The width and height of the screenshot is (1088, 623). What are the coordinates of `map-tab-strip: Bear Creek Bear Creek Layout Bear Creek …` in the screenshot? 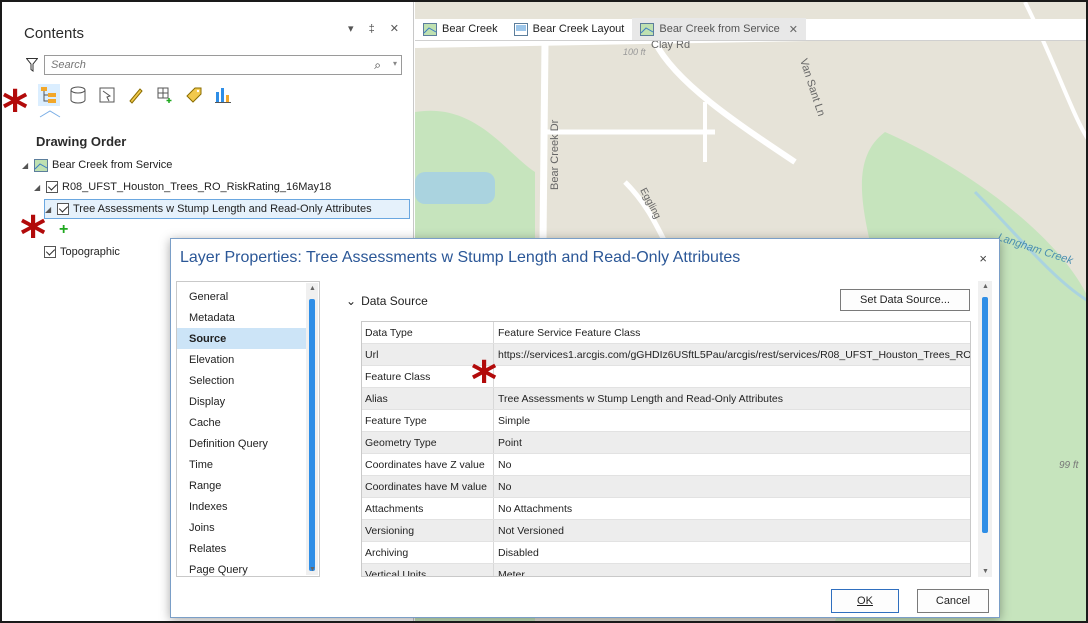 It's located at (750, 29).